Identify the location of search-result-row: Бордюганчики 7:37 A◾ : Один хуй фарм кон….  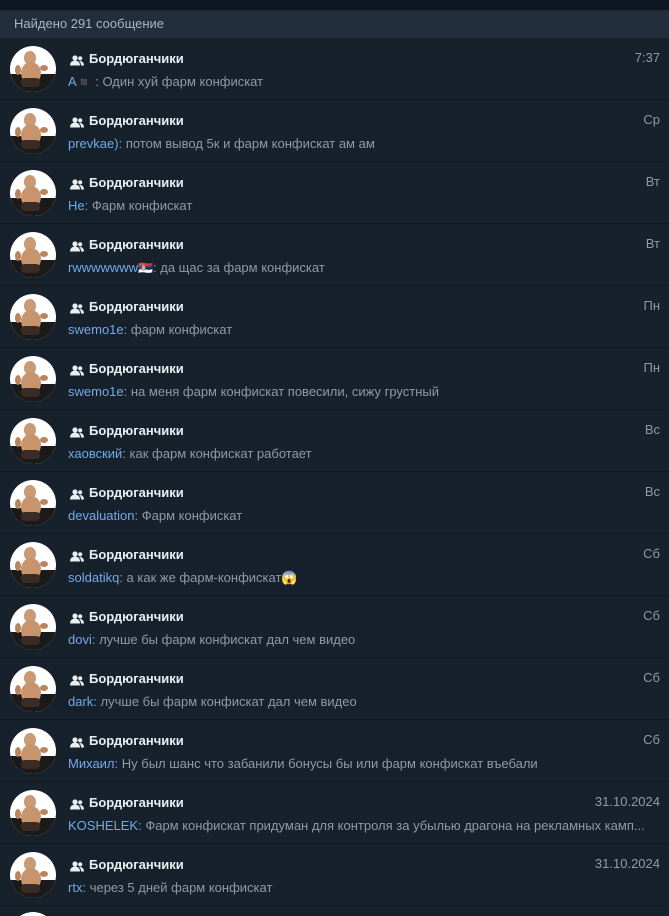
(334, 69).